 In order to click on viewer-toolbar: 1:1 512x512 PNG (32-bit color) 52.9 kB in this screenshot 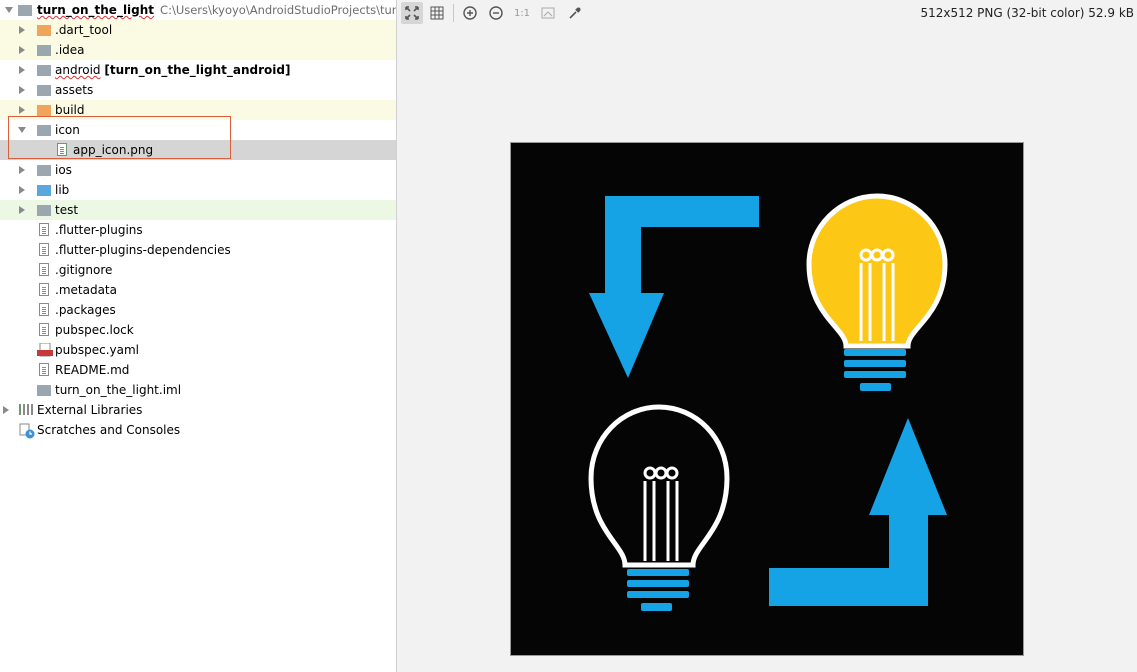, I will do `click(767, 13)`.